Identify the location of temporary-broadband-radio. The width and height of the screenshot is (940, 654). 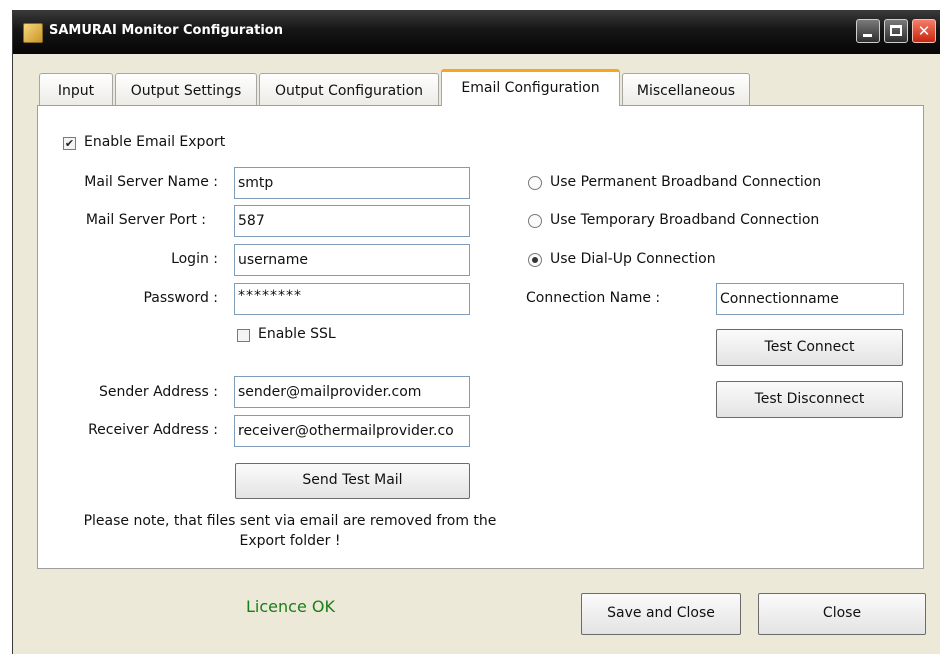
(535, 221).